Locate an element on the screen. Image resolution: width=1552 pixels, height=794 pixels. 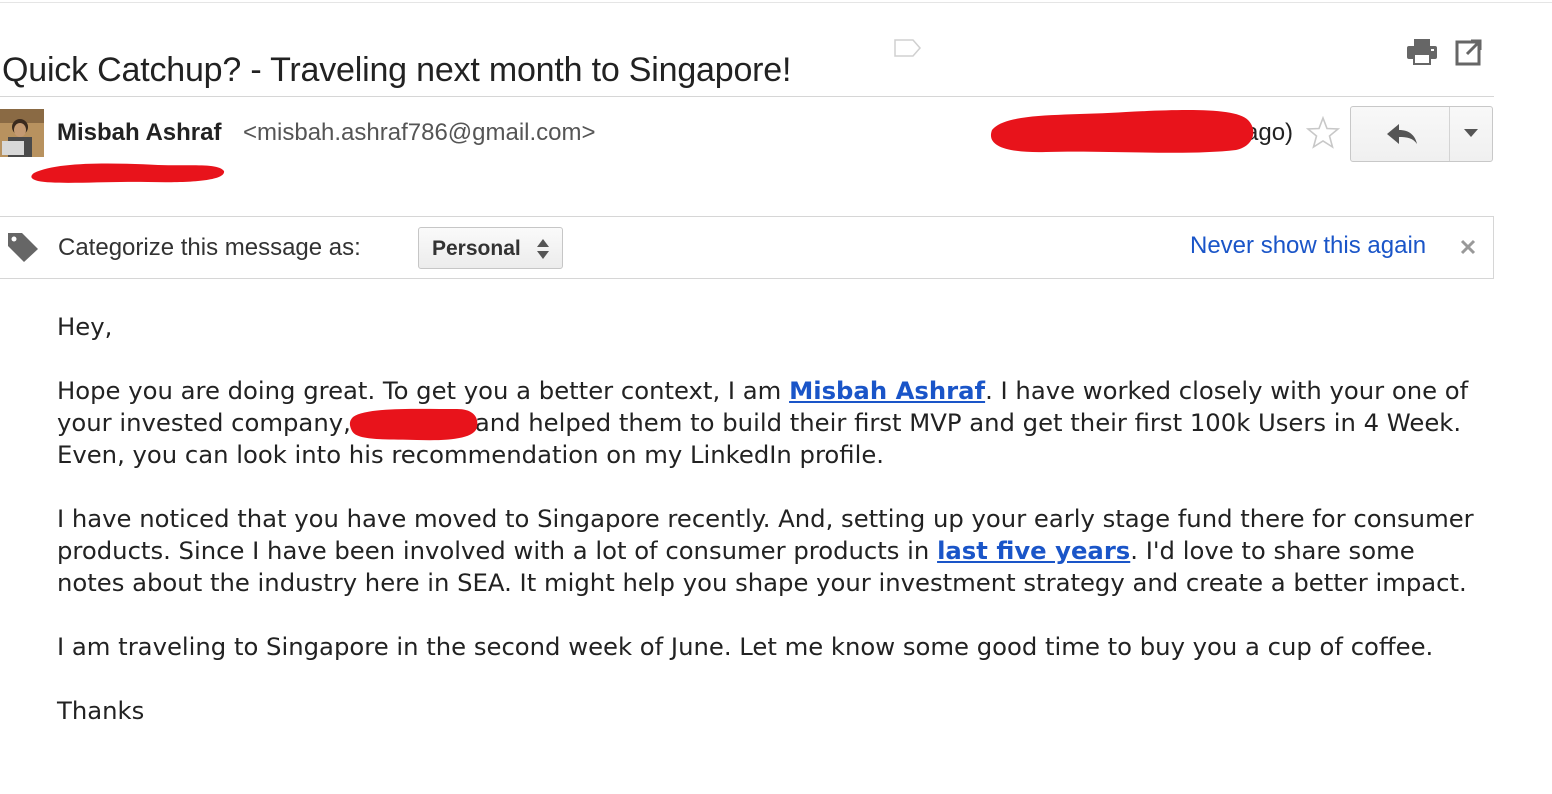
closing: Thanks is located at coordinates (101, 710).